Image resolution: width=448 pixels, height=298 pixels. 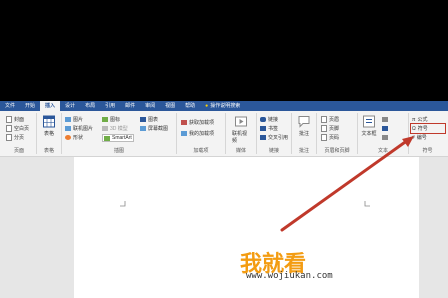 I want to click on cover-page-label: 封面, so click(x=19, y=120).